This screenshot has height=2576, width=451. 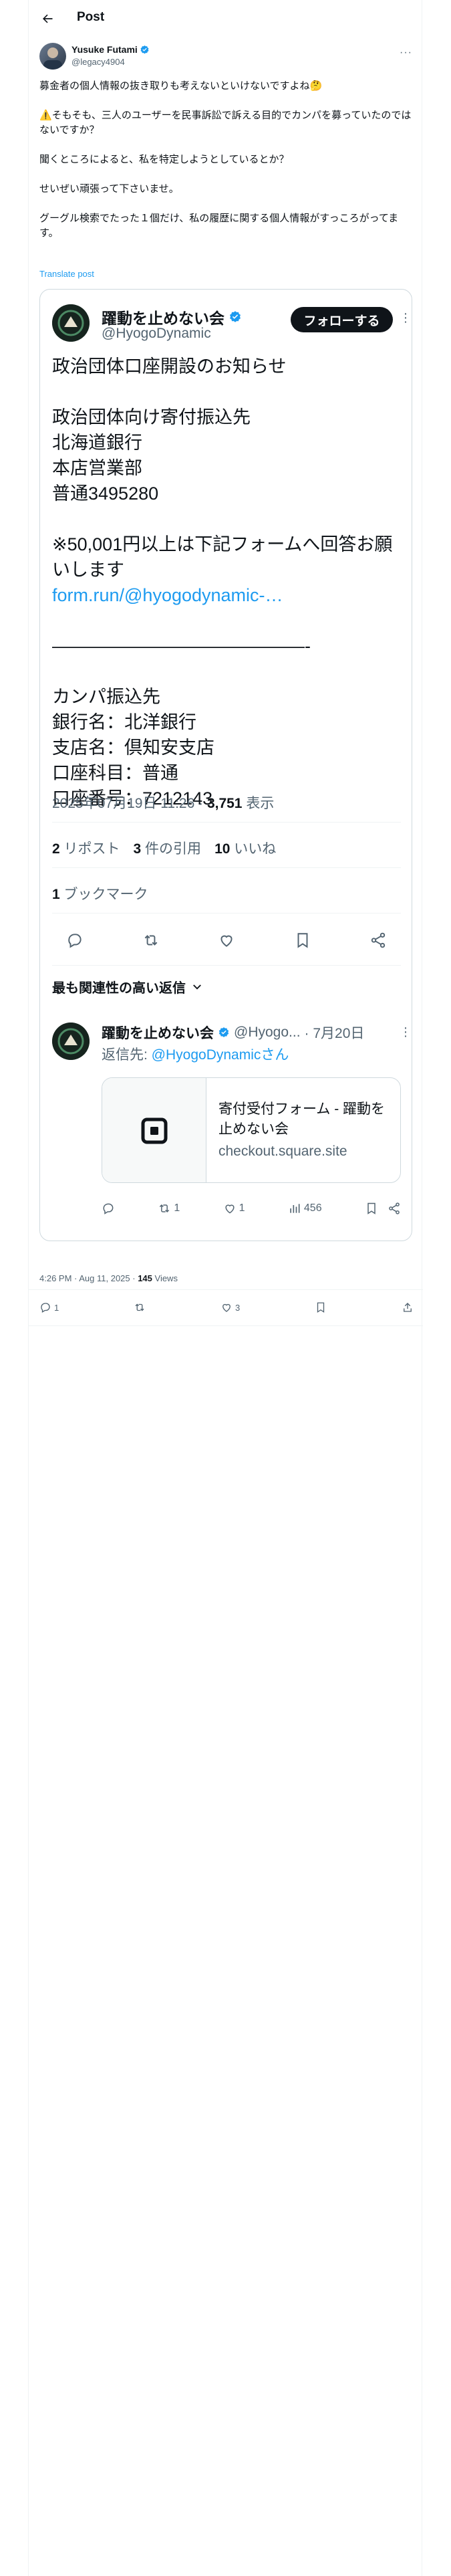 I want to click on link-card-title: 寄付受付フォーム - 躍動を止めない会, so click(x=302, y=1119).